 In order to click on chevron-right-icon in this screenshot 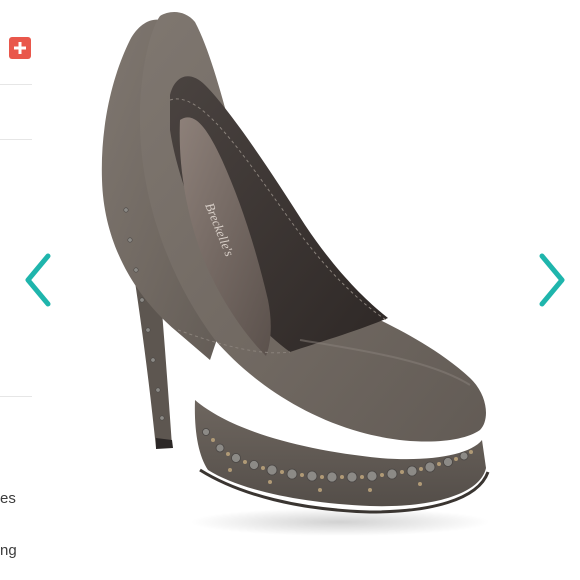, I will do `click(552, 280)`.